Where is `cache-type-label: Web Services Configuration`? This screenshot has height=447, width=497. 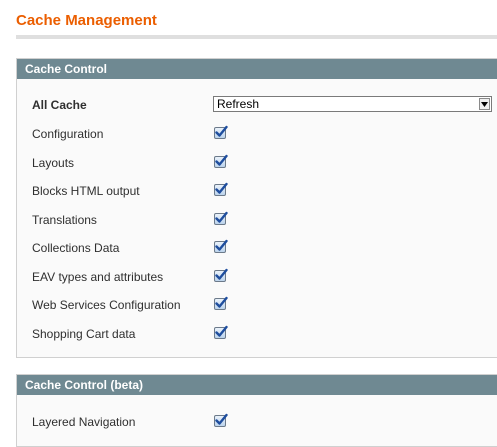 cache-type-label: Web Services Configuration is located at coordinates (106, 305).